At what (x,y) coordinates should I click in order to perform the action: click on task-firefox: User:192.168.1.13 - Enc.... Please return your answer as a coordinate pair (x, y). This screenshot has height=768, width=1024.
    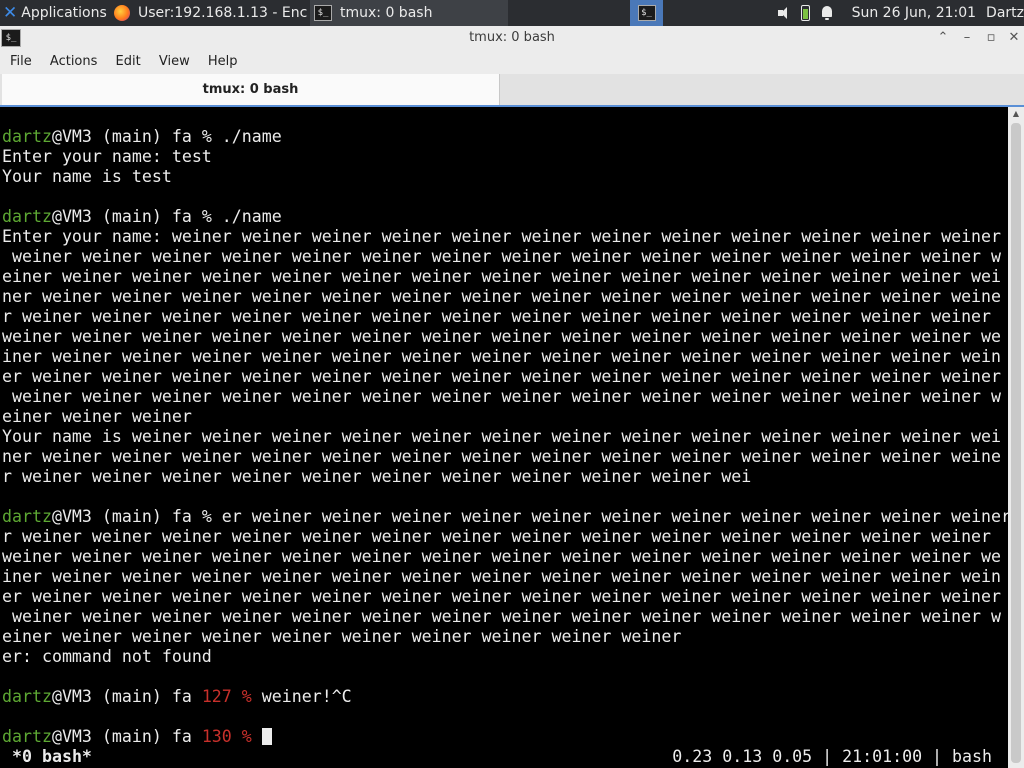
    Looking at the image, I should click on (209, 13).